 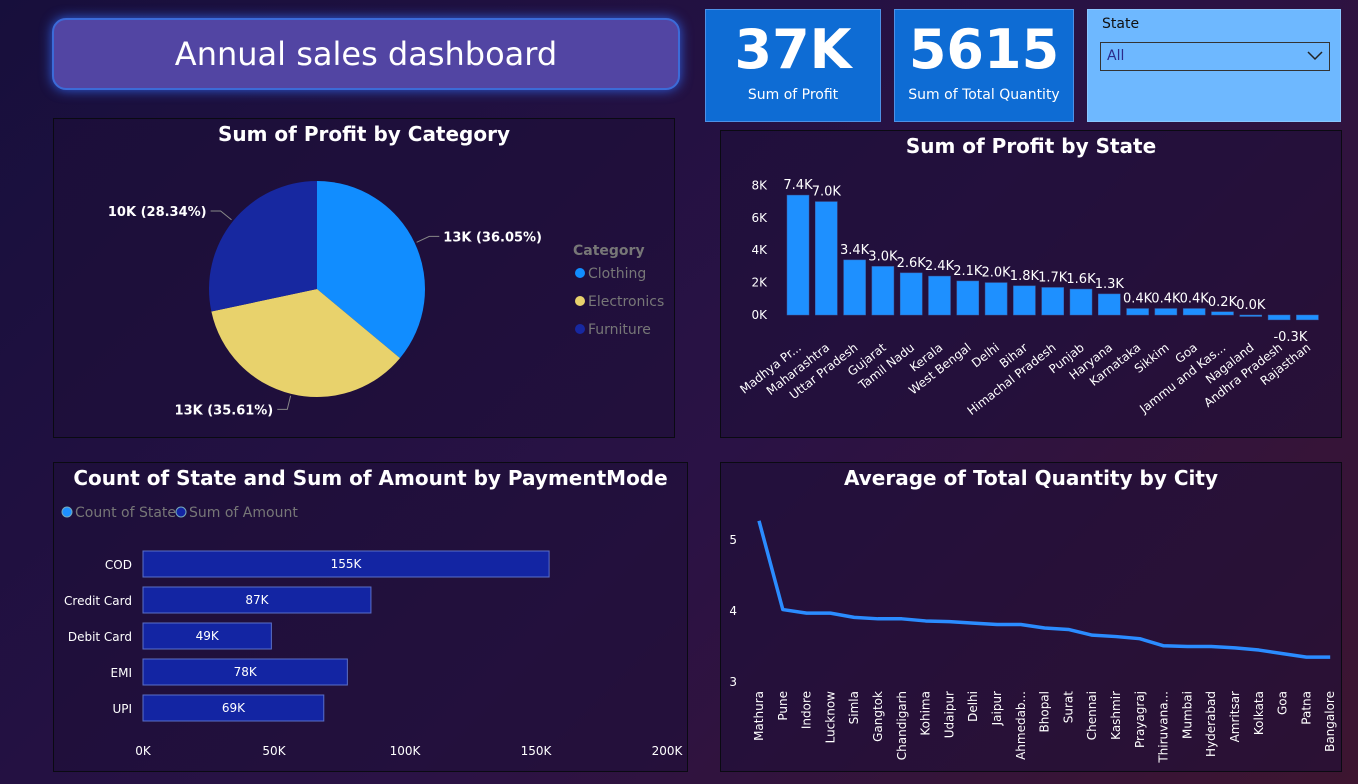 I want to click on payment-data-label: 87K, so click(x=257, y=600).